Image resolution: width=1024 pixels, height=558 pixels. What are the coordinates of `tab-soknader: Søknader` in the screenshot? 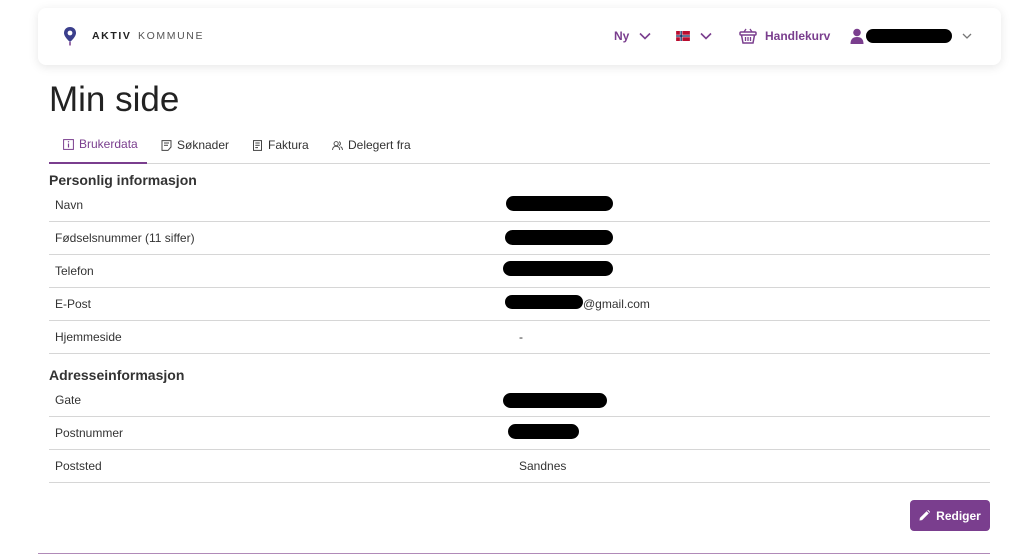 It's located at (195, 149).